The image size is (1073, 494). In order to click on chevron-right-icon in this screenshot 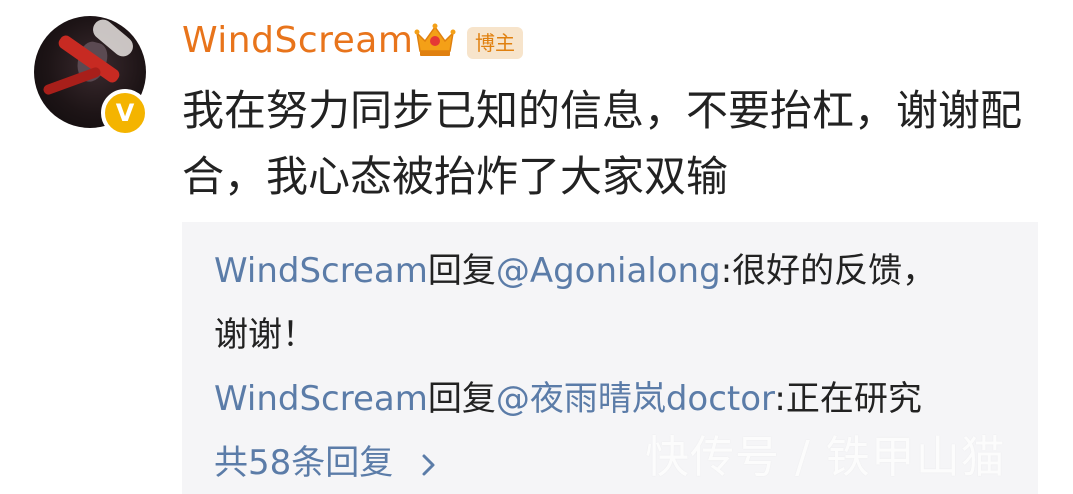, I will do `click(428, 464)`.